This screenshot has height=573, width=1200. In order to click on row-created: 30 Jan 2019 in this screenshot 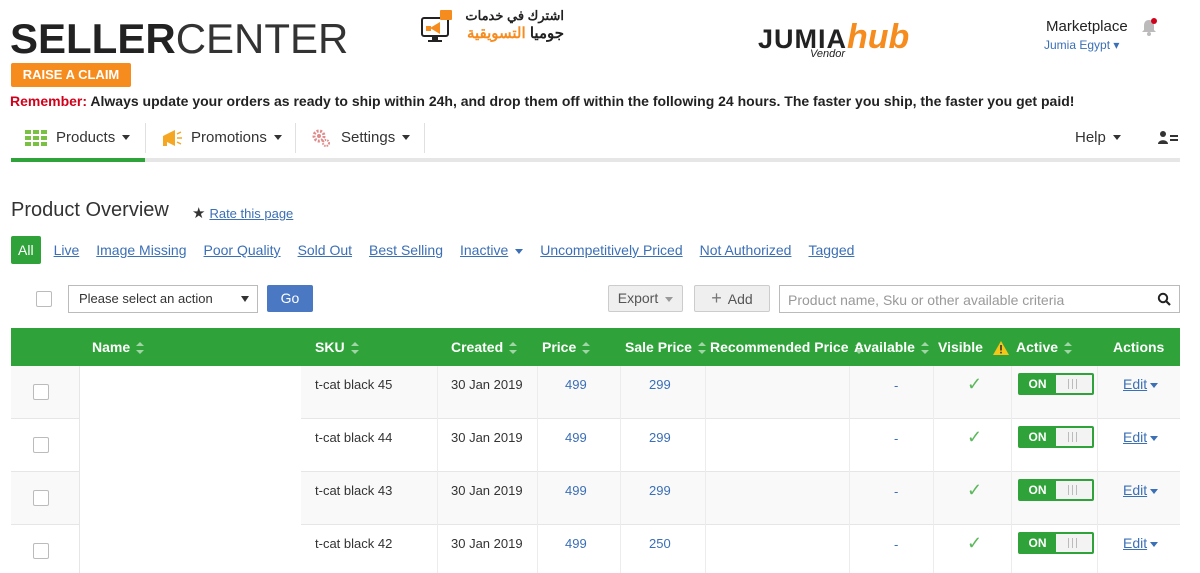, I will do `click(487, 490)`.